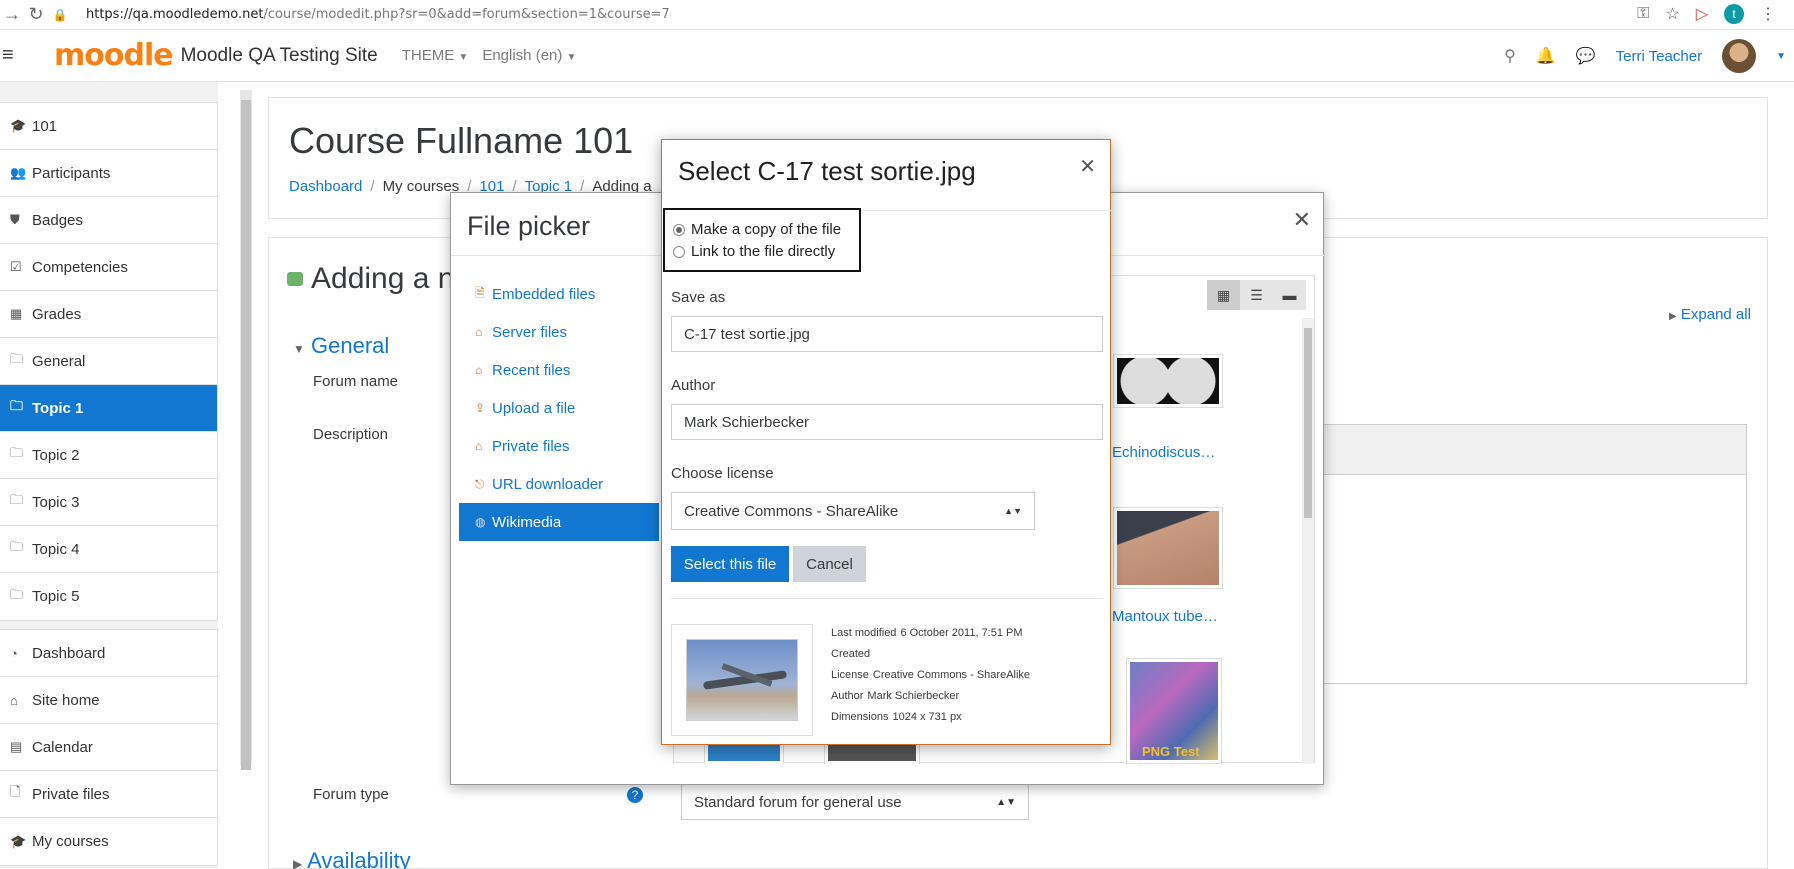 The image size is (1794, 869). What do you see at coordinates (359, 858) in the screenshot?
I see `availability-title: Availability` at bounding box center [359, 858].